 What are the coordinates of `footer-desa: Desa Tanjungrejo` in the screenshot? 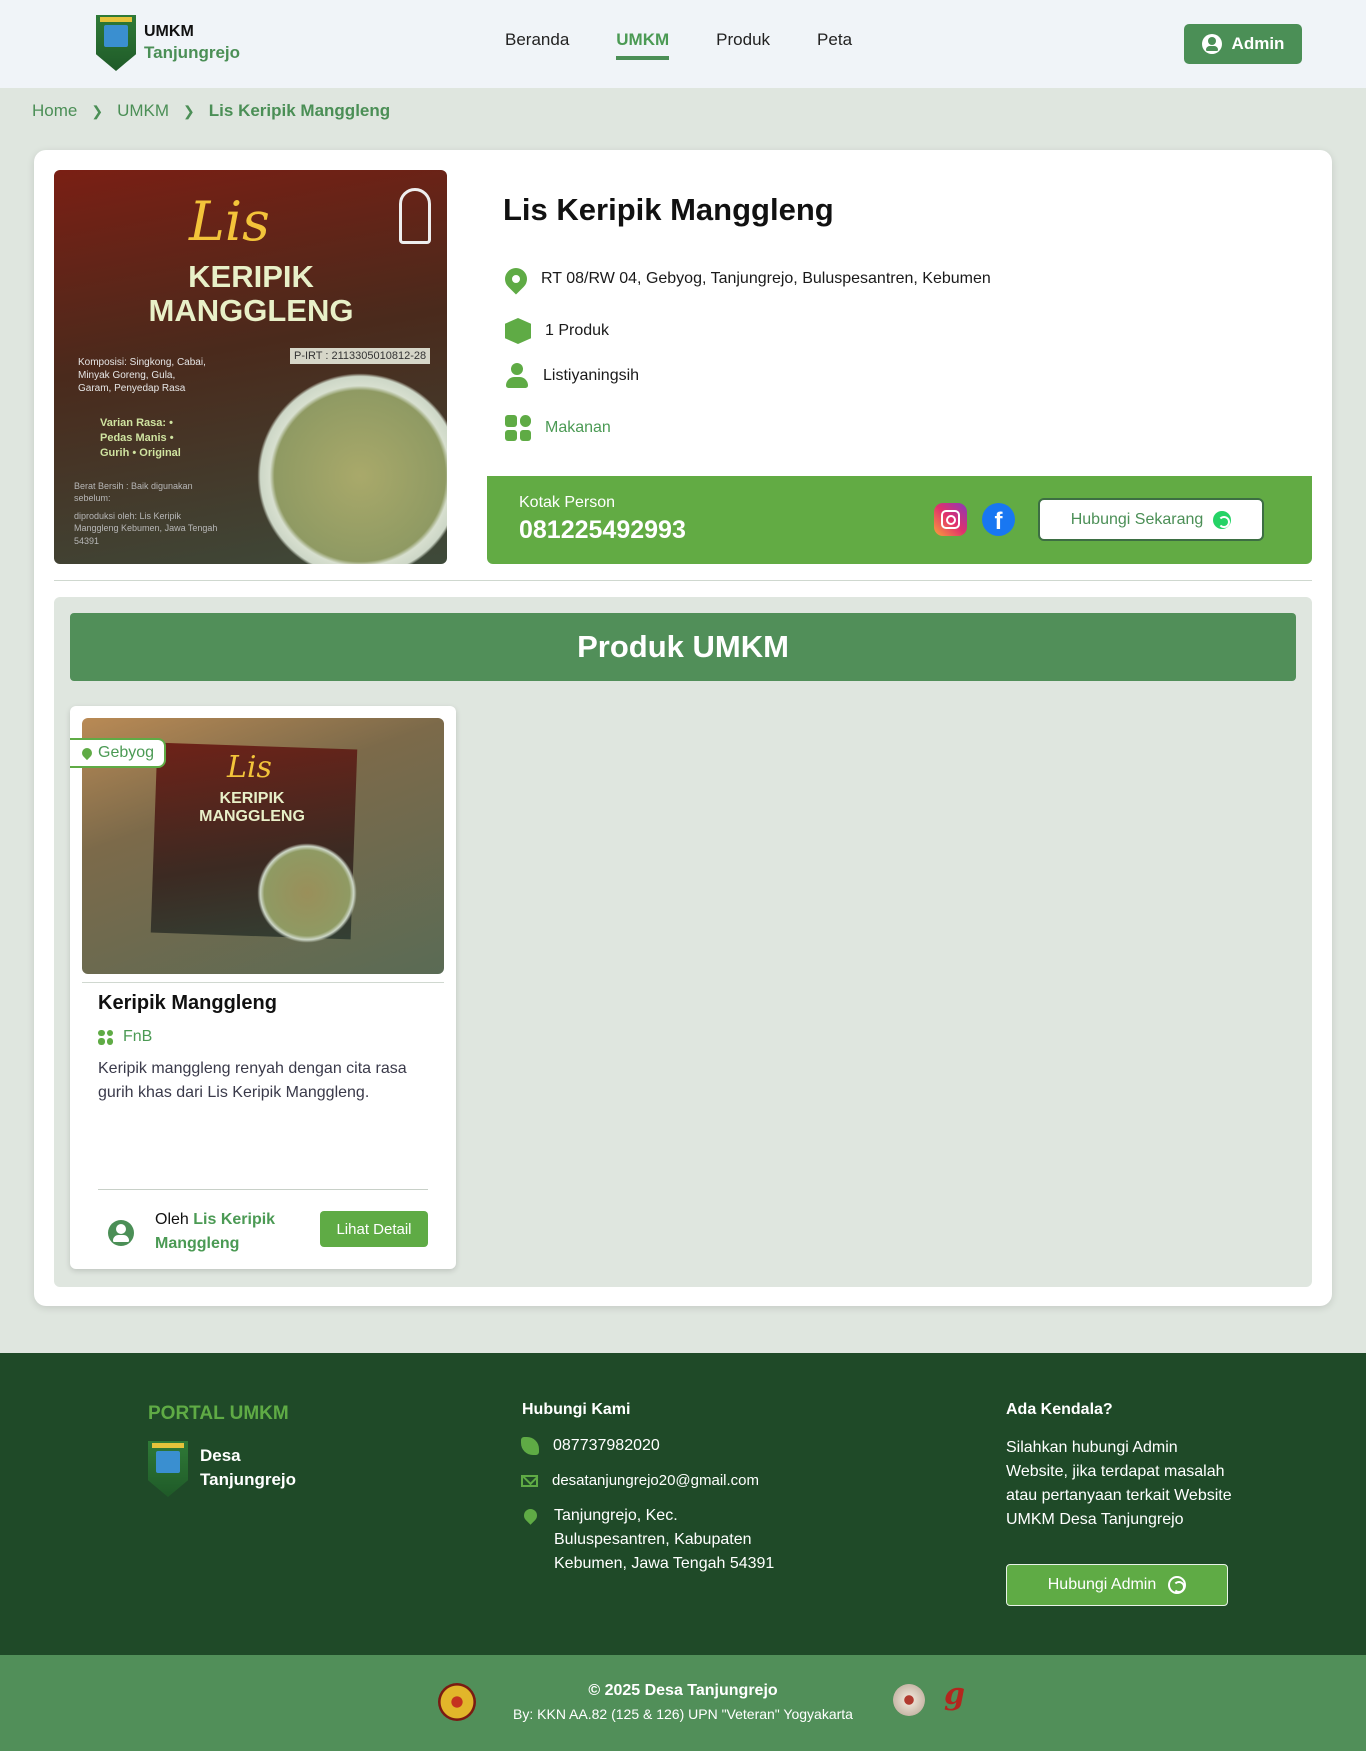 It's located at (248, 1467).